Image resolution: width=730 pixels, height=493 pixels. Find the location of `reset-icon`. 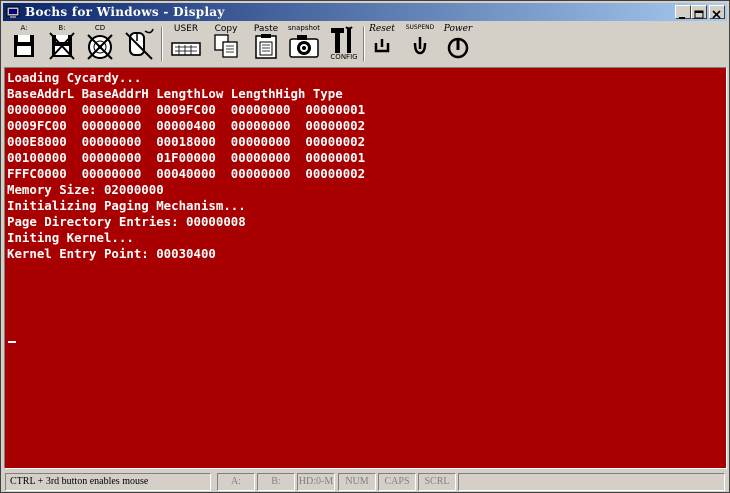

reset-icon is located at coordinates (382, 46).